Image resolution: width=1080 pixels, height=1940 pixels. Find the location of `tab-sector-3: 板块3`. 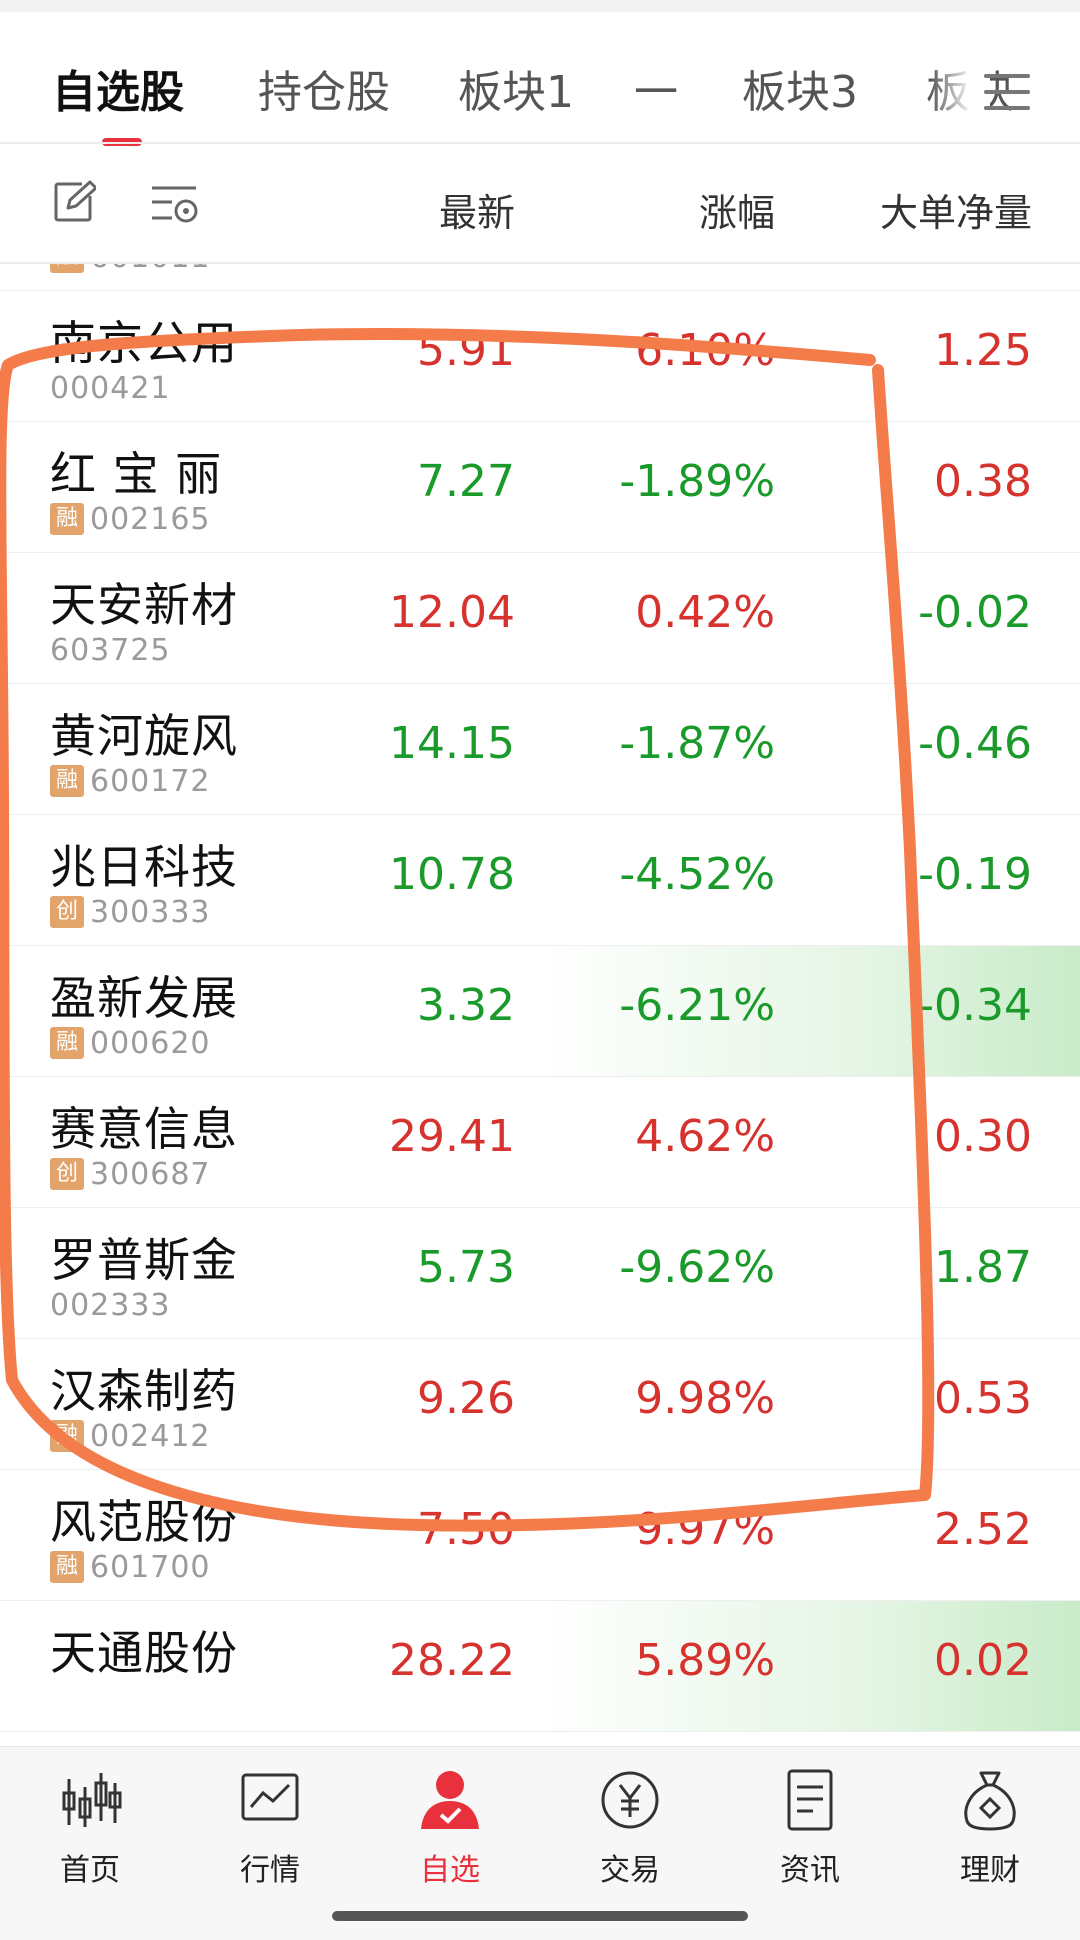

tab-sector-3: 板块3 is located at coordinates (800, 88).